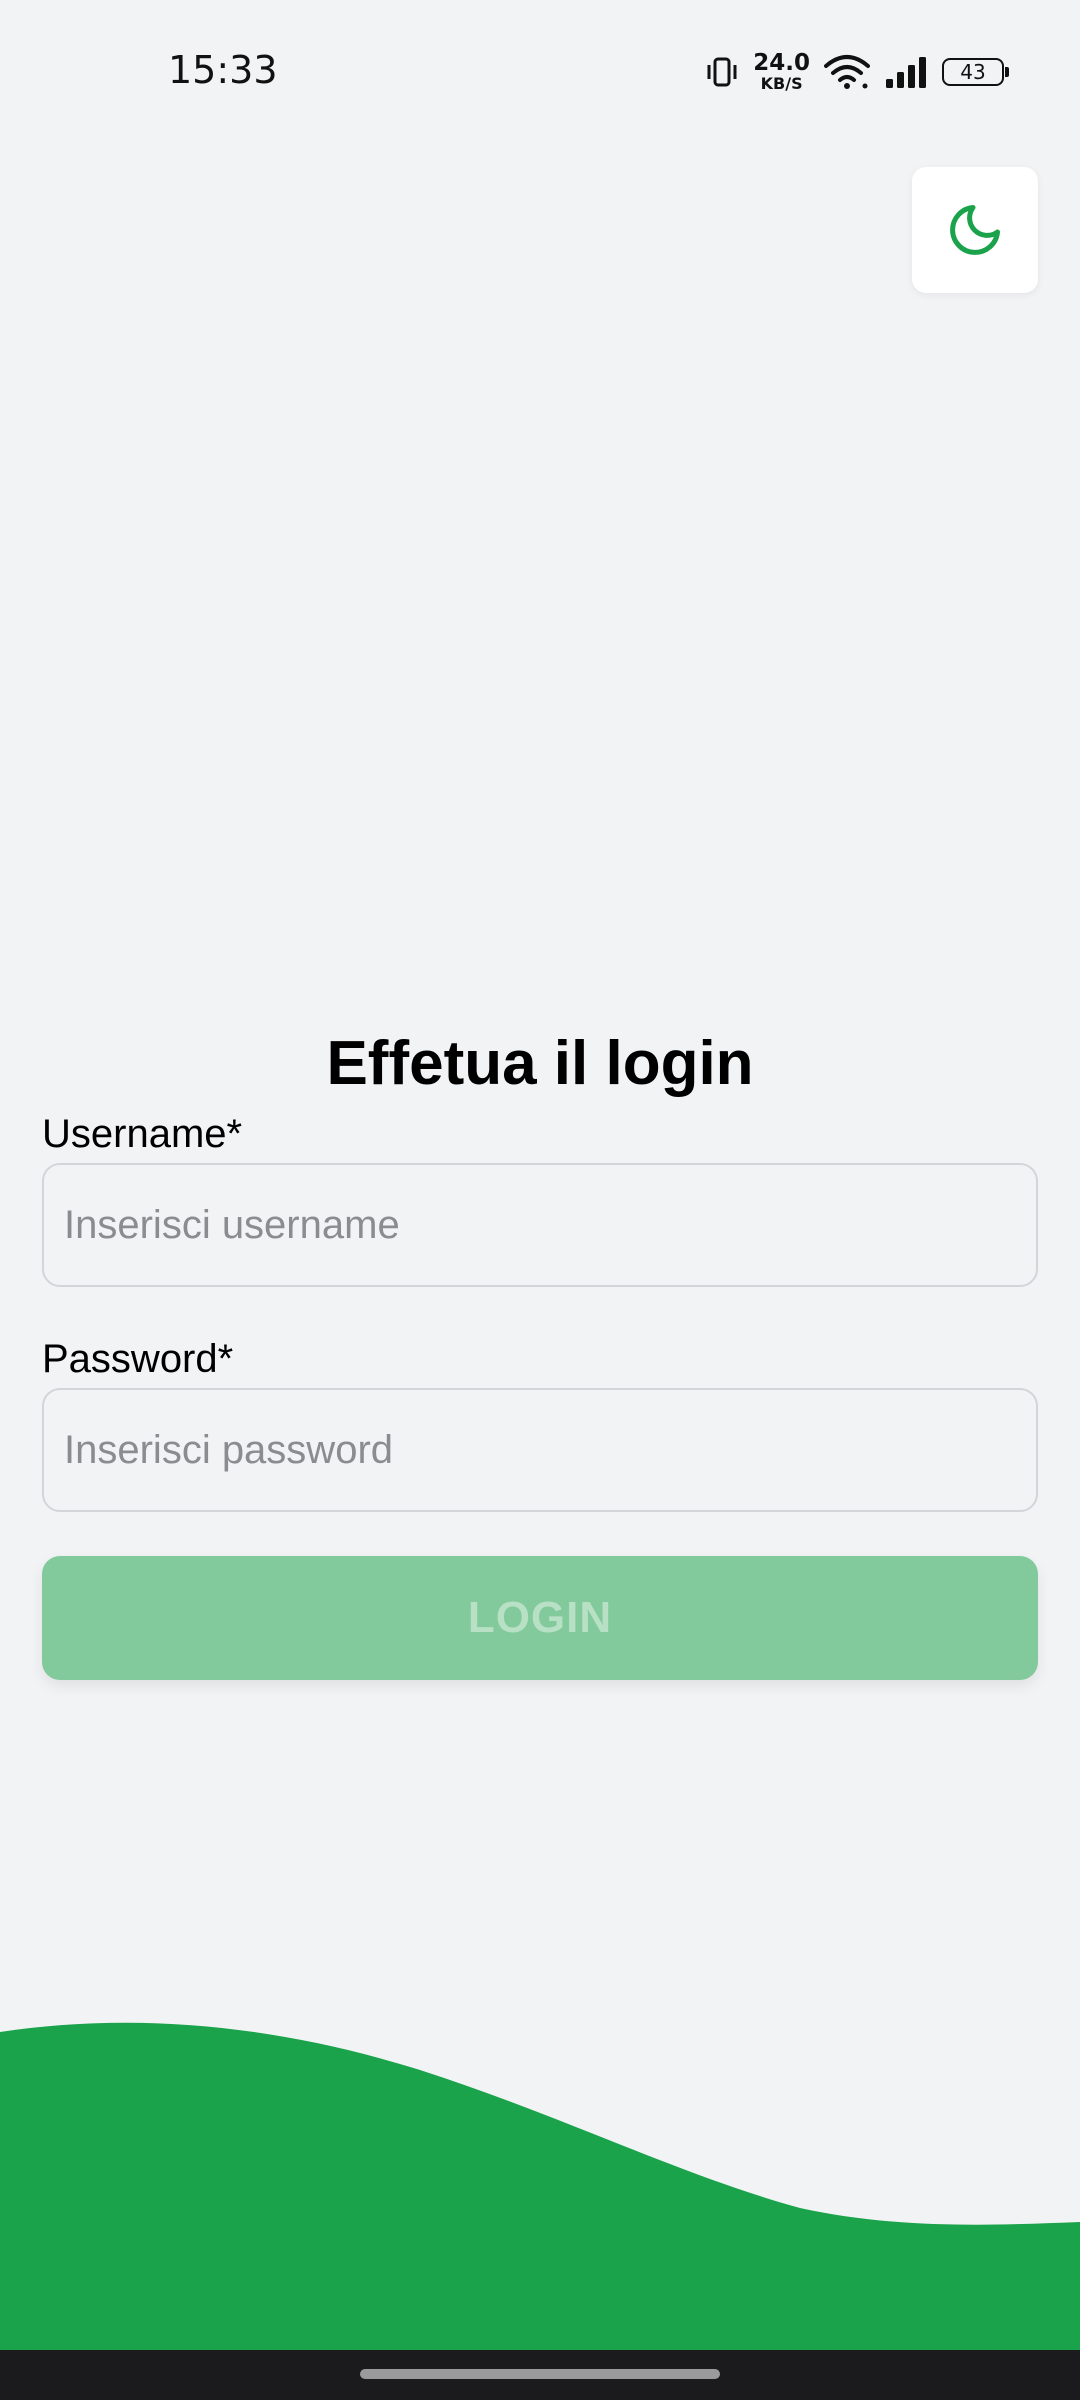  What do you see at coordinates (781, 63) in the screenshot?
I see `network-speed-value: 24.0` at bounding box center [781, 63].